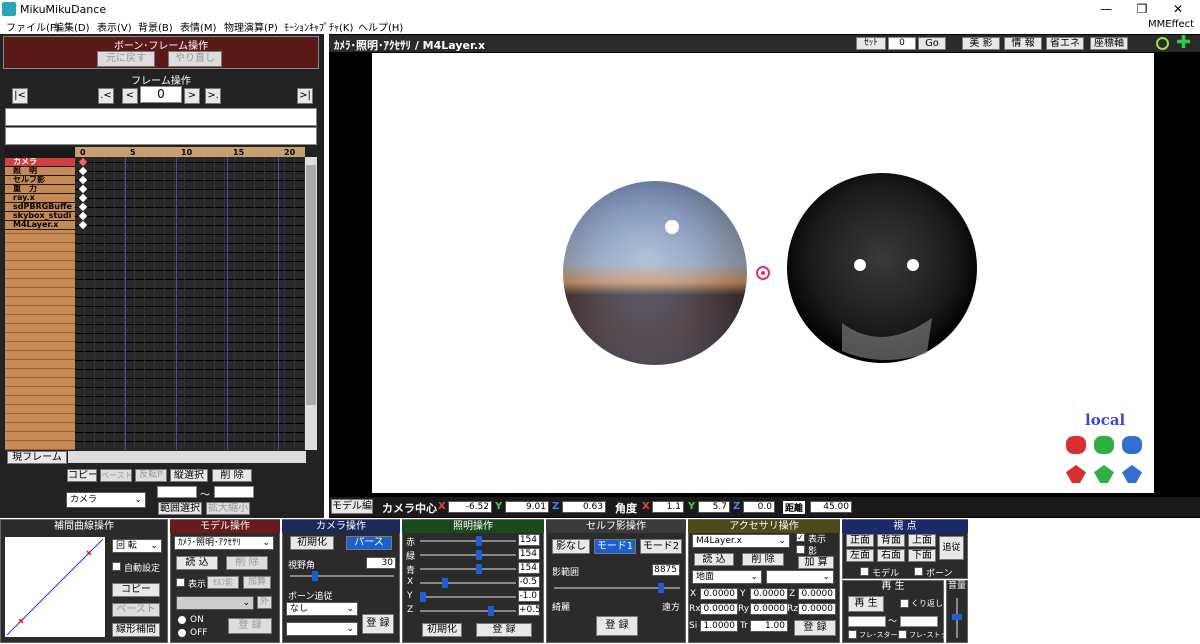 The image size is (1200, 644). What do you see at coordinates (922, 540) in the screenshot?
I see `view-top-button: 上面` at bounding box center [922, 540].